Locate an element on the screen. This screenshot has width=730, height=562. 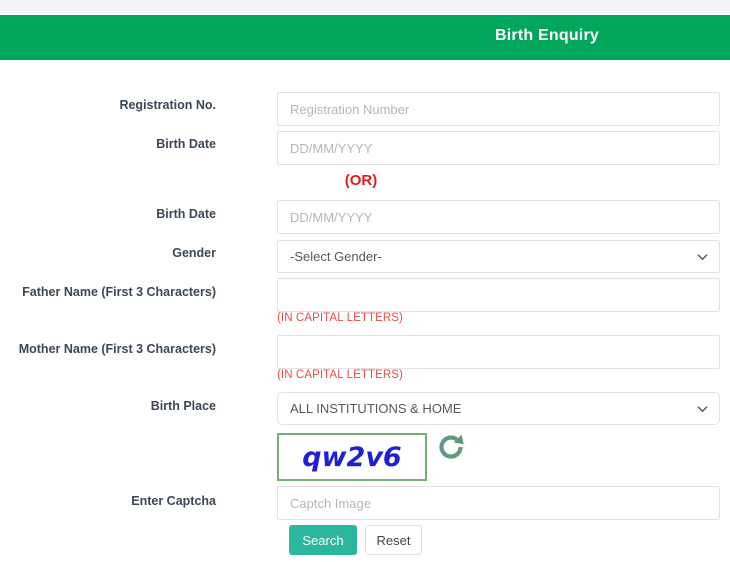
gender-select: -Select Gender- is located at coordinates (498, 256).